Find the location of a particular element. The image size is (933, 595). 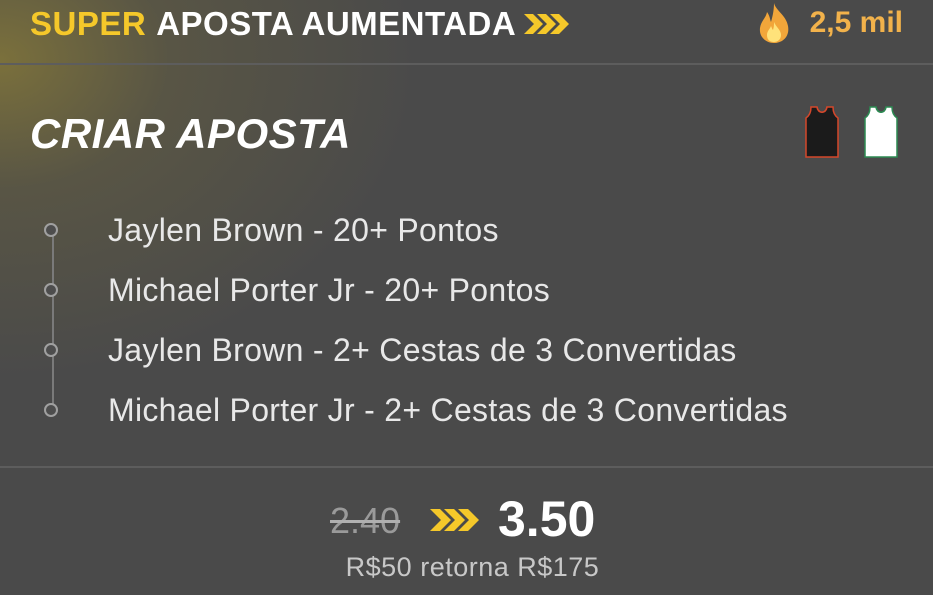

boosted-odds: 3.50 is located at coordinates (547, 519).